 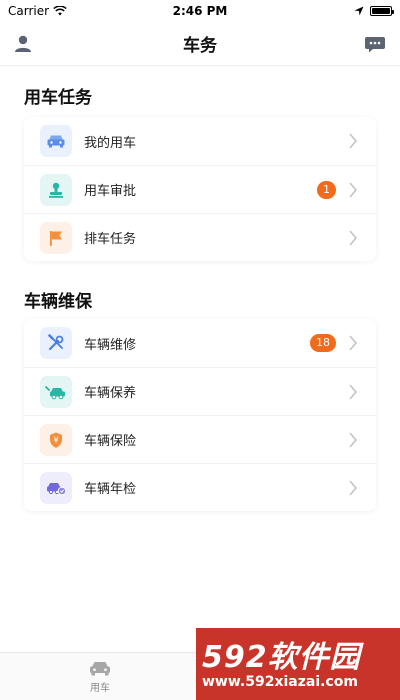 I want to click on notification-badge: 1, so click(x=326, y=190).